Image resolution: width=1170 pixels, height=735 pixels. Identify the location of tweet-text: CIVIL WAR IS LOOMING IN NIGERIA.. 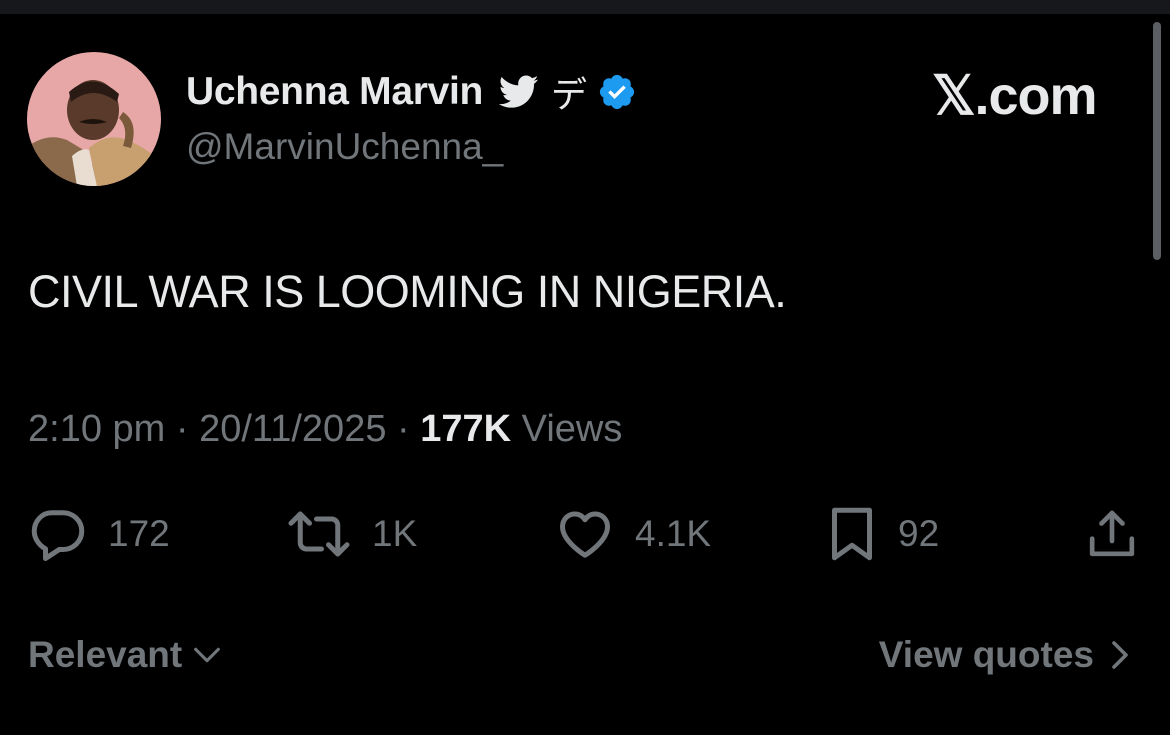
(407, 291).